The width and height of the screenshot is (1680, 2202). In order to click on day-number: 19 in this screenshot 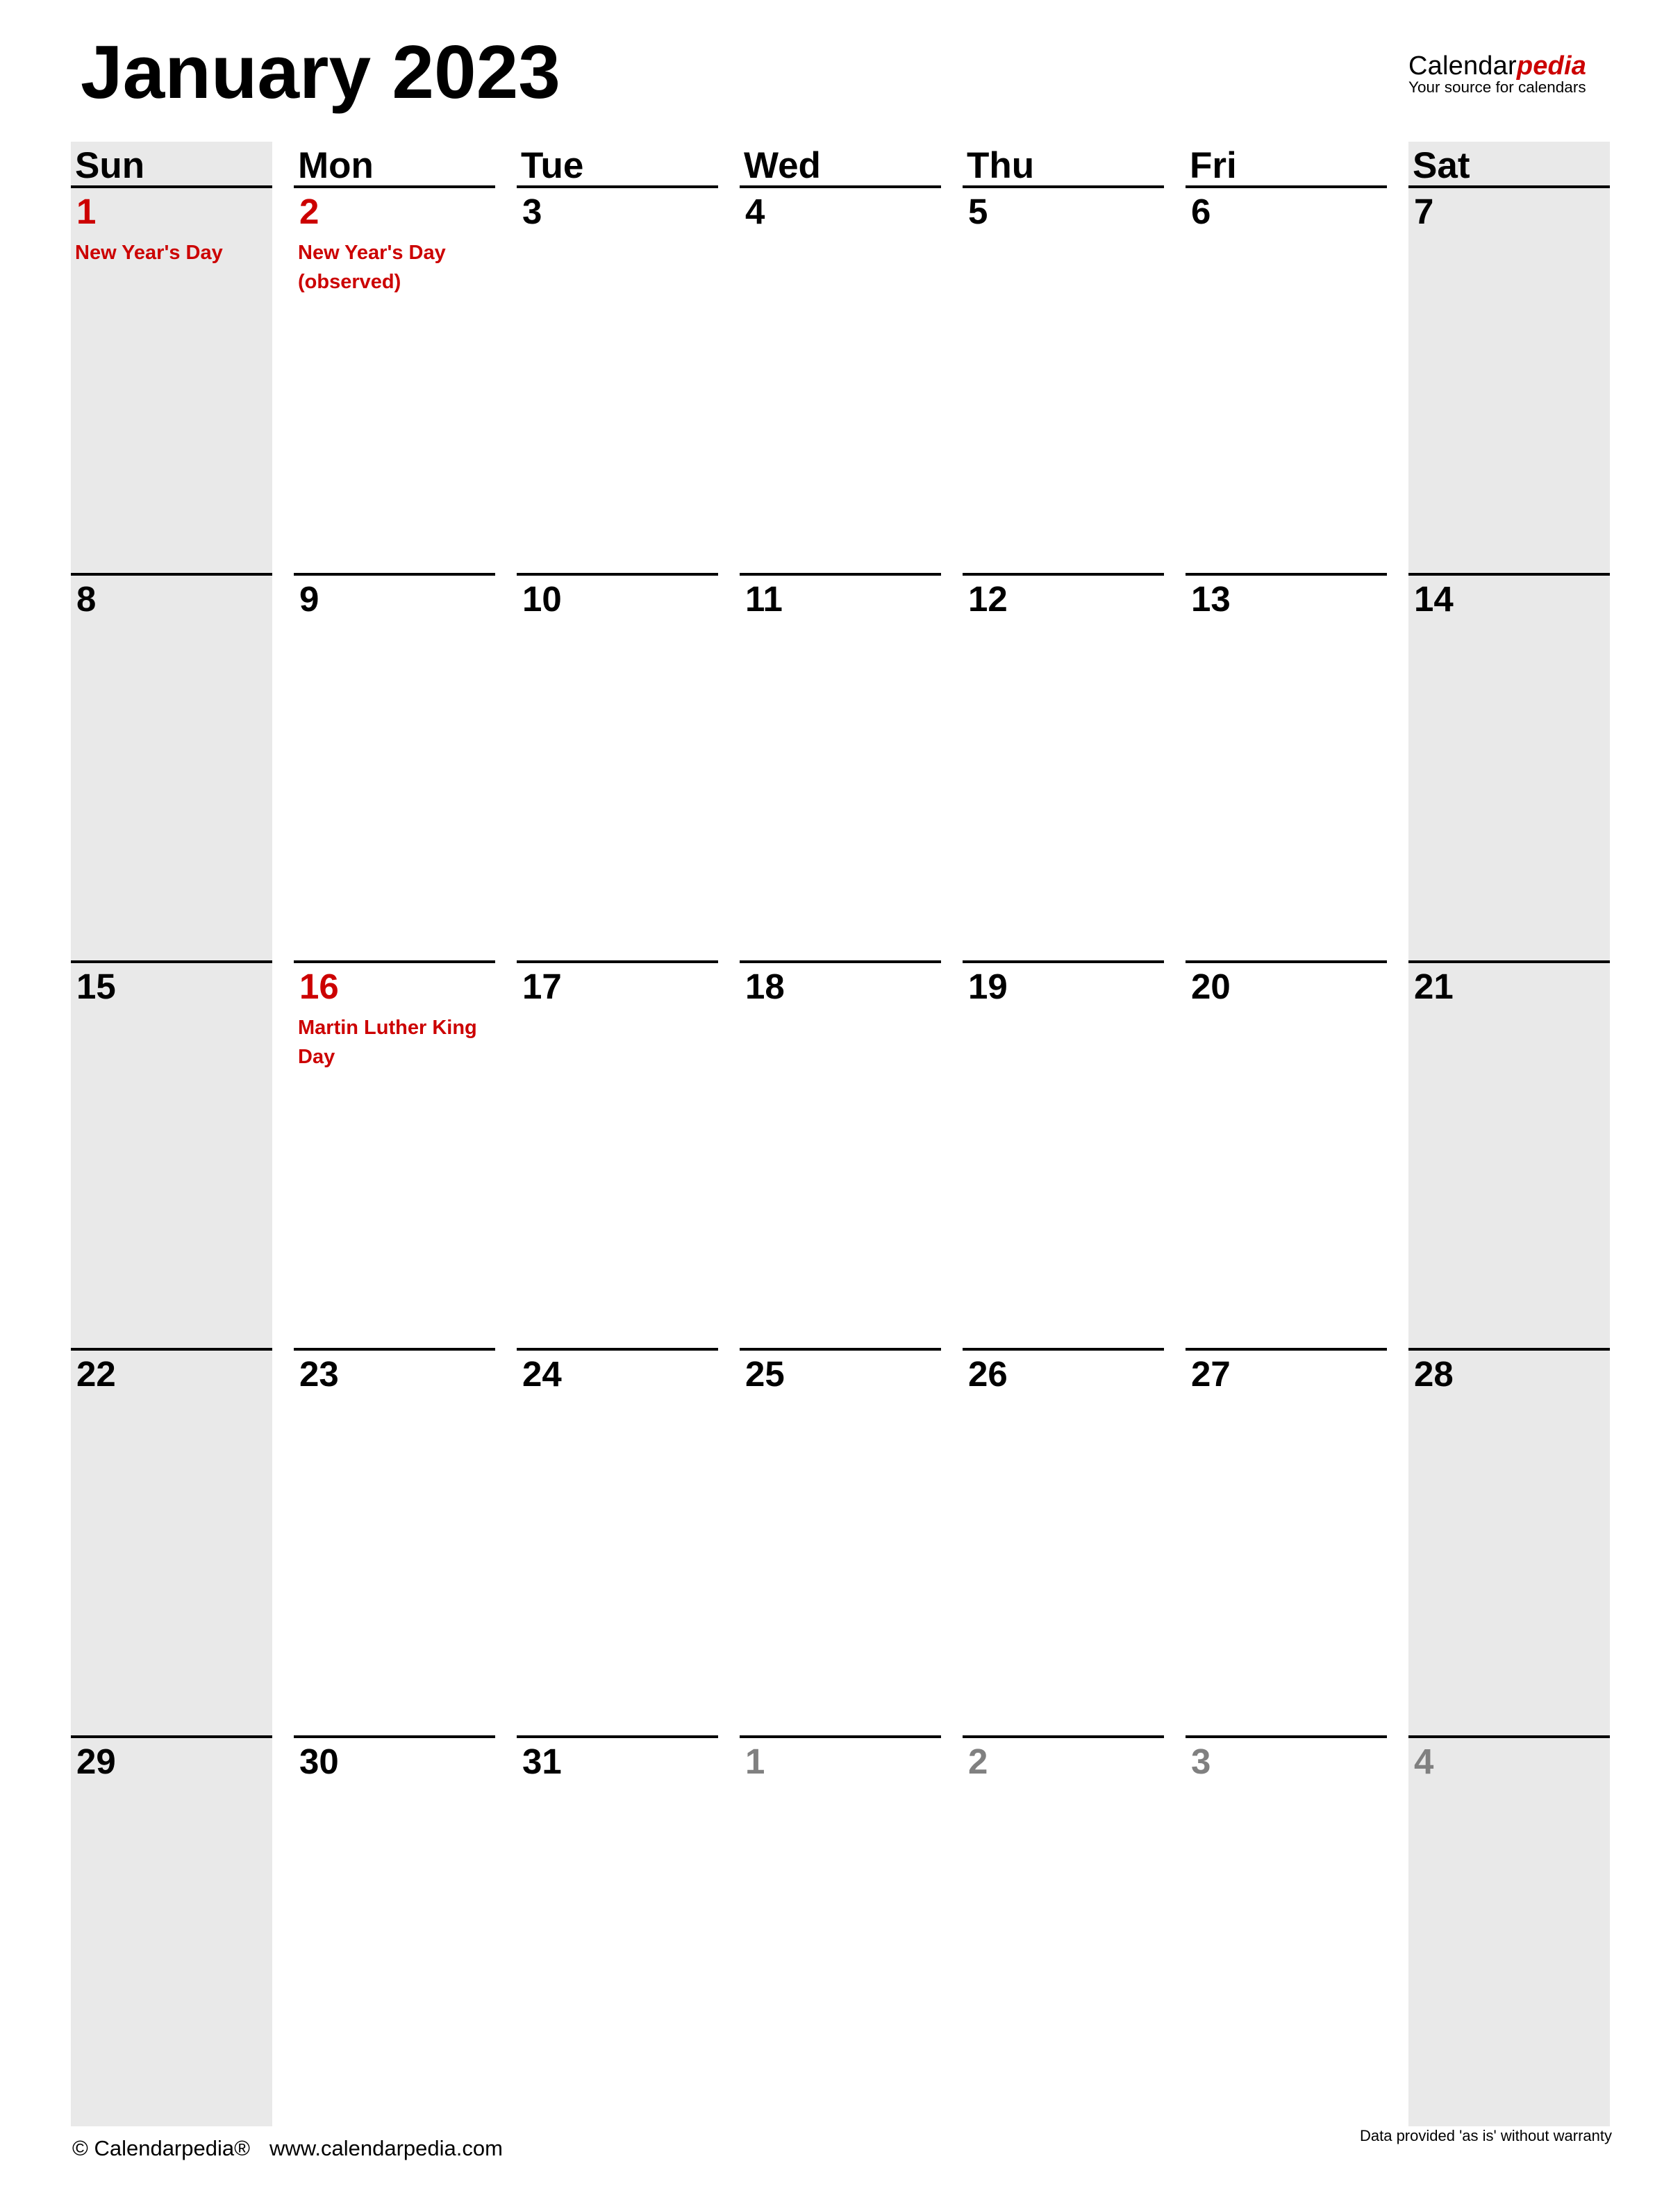, I will do `click(988, 986)`.